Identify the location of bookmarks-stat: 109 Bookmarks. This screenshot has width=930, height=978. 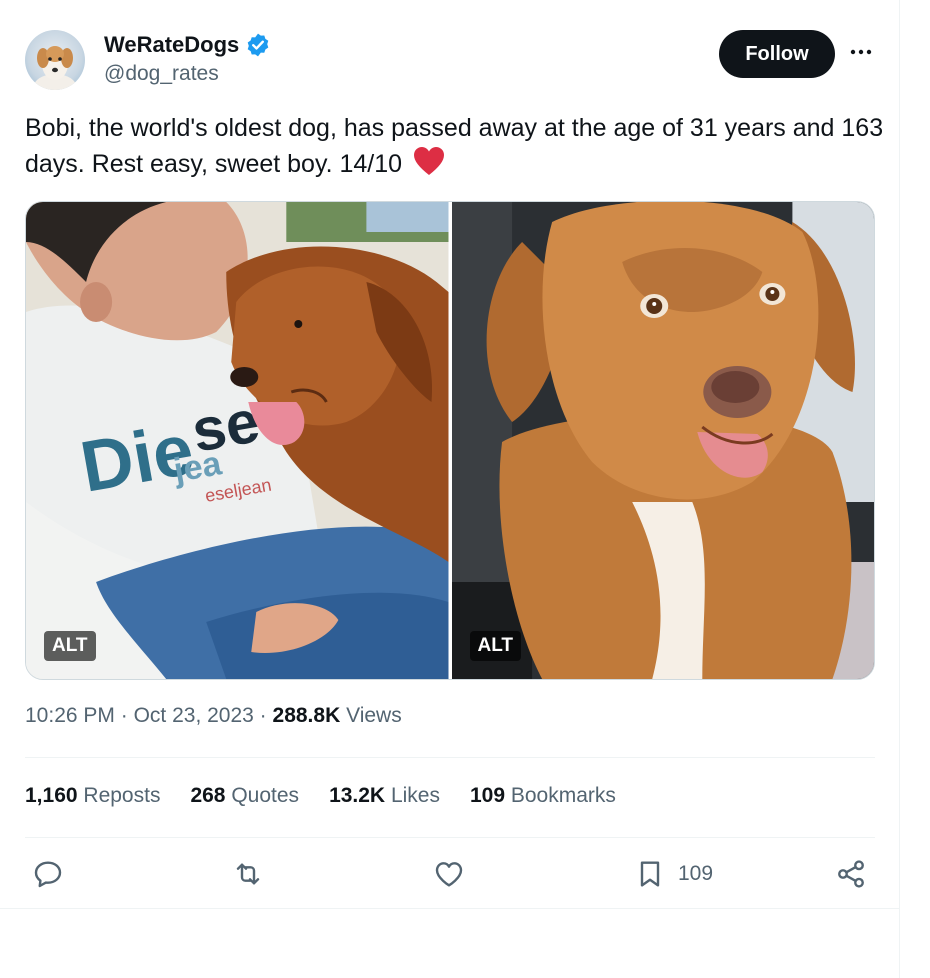
(543, 796).